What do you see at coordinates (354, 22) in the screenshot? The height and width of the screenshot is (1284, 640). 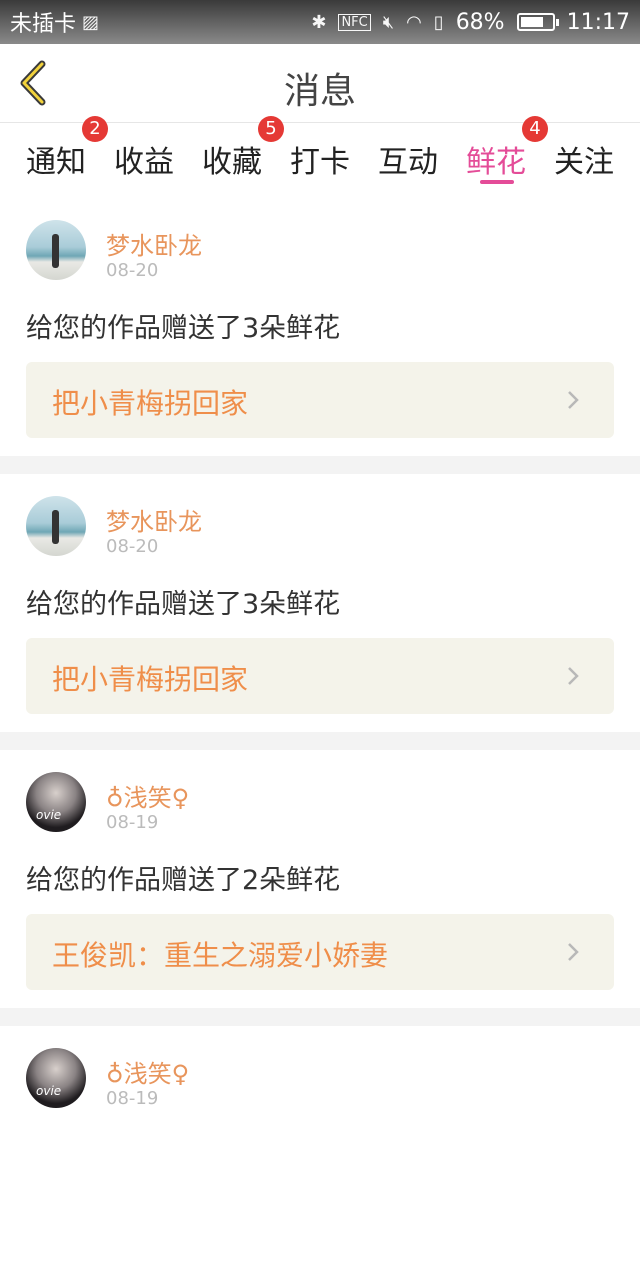 I see `nfc-icon: NFC` at bounding box center [354, 22].